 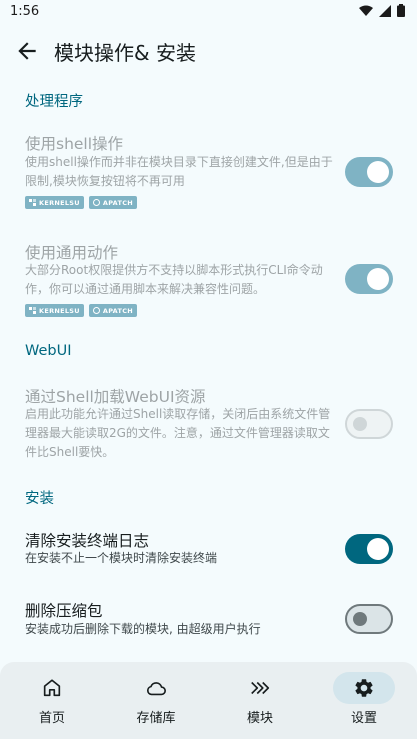 I want to click on arrow-back-icon, so click(x=27, y=51).